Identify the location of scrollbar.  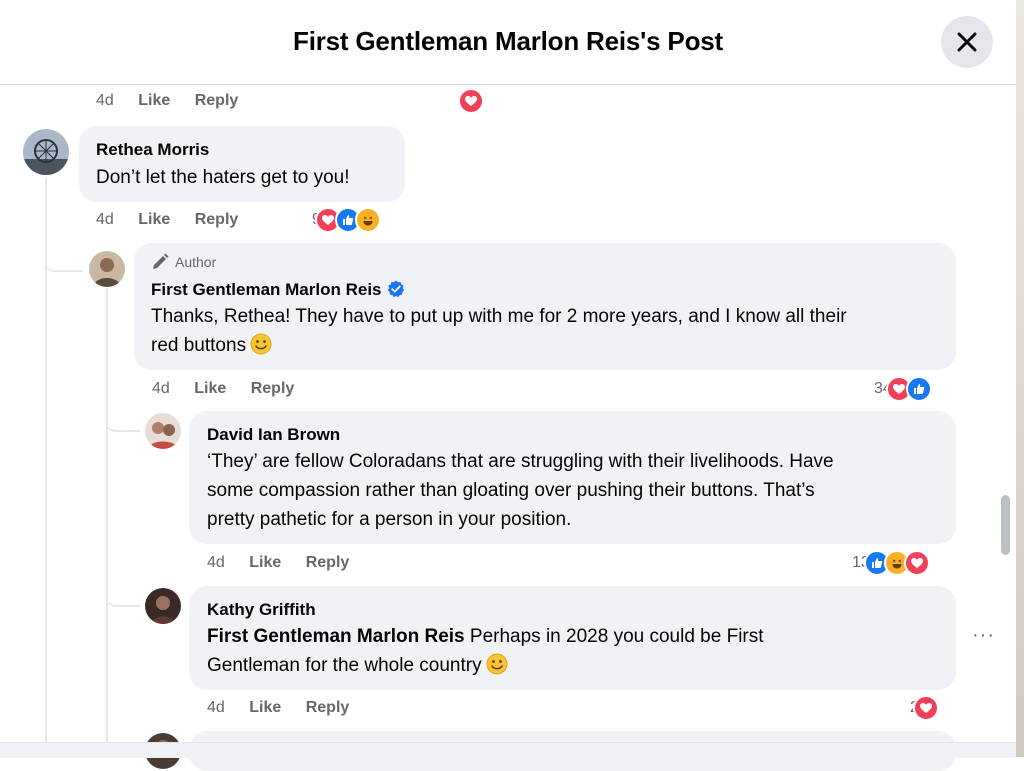
(1004, 413).